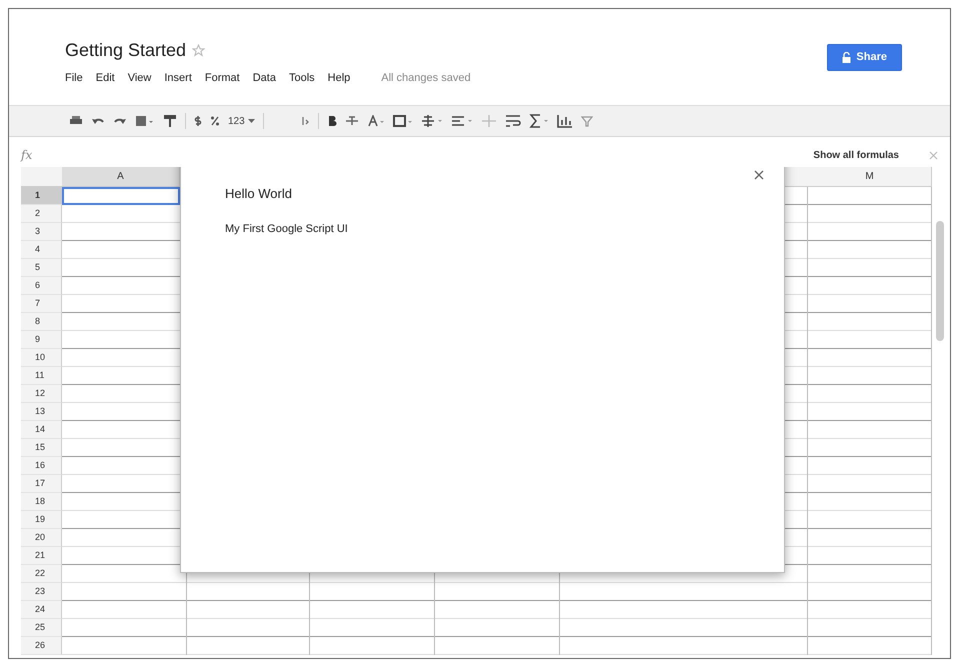 The width and height of the screenshot is (959, 669). I want to click on row-header: 13, so click(41, 412).